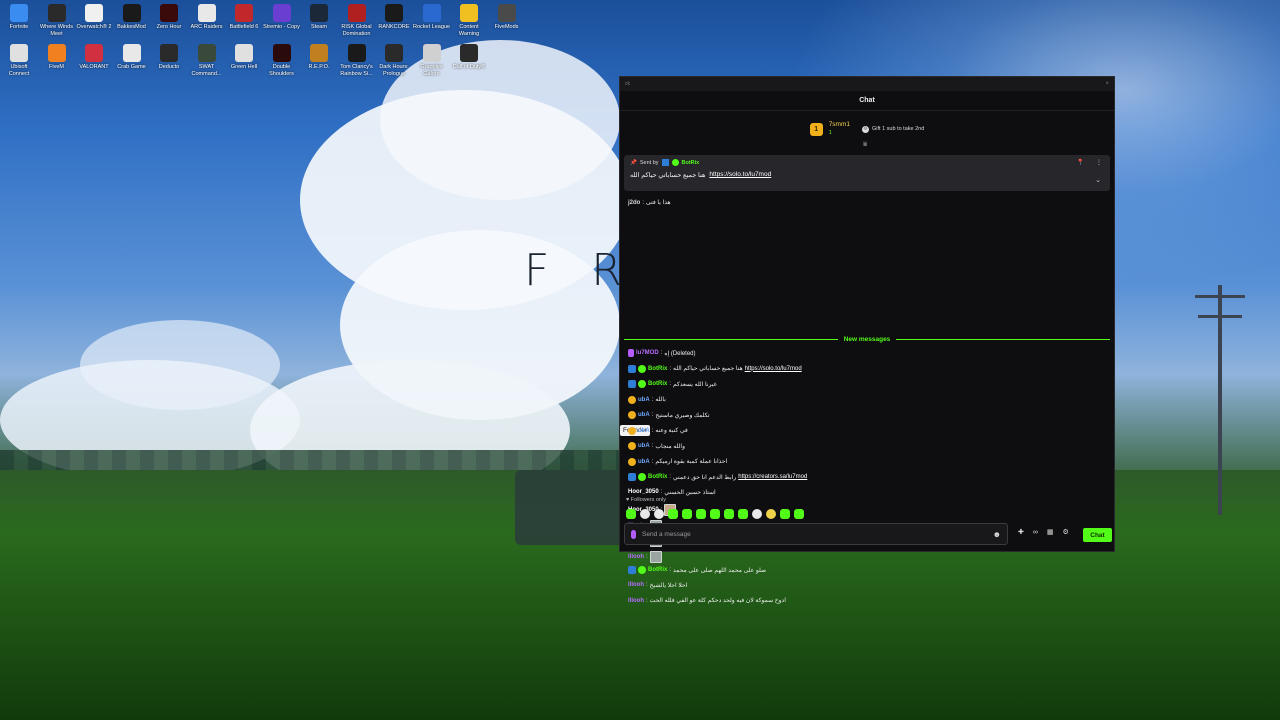 Image resolution: width=1280 pixels, height=720 pixels. Describe the element at coordinates (432, 60) in the screenshot. I see `desktop-icon: Grapples Galore` at that location.